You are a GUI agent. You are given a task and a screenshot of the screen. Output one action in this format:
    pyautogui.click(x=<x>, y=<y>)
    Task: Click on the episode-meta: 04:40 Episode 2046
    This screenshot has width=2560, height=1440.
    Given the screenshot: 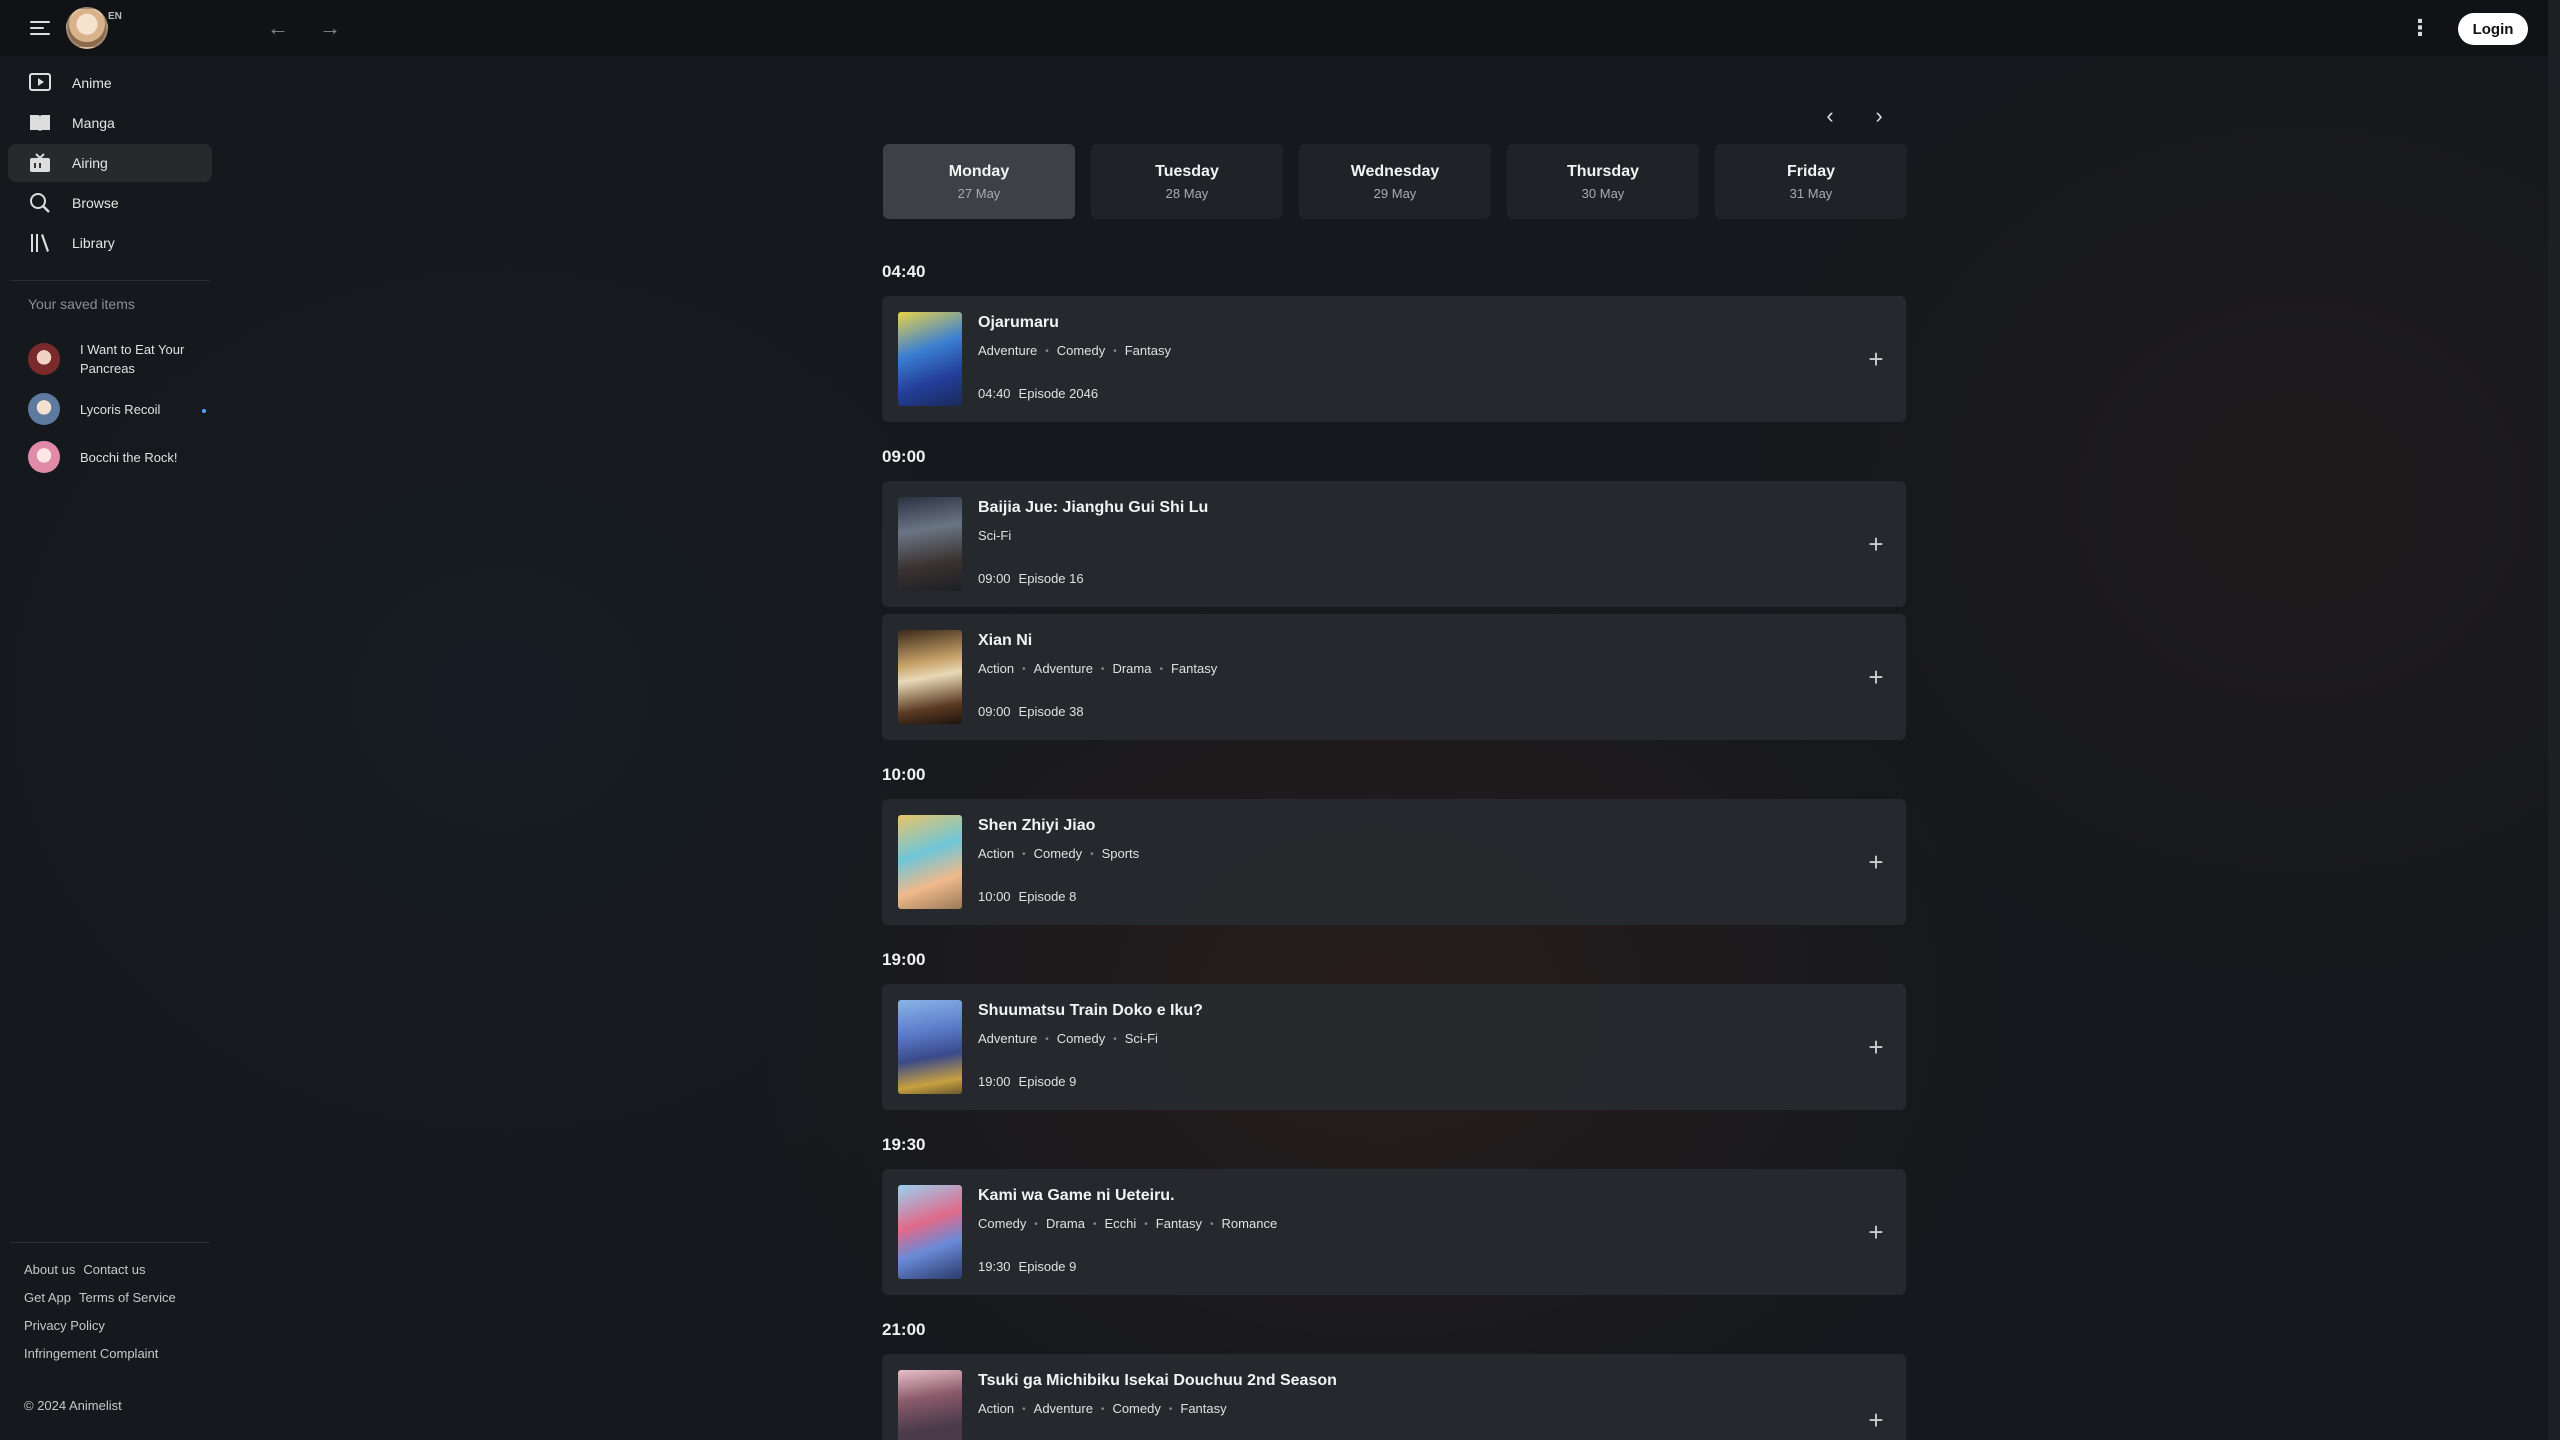 What is the action you would take?
    pyautogui.click(x=1038, y=393)
    